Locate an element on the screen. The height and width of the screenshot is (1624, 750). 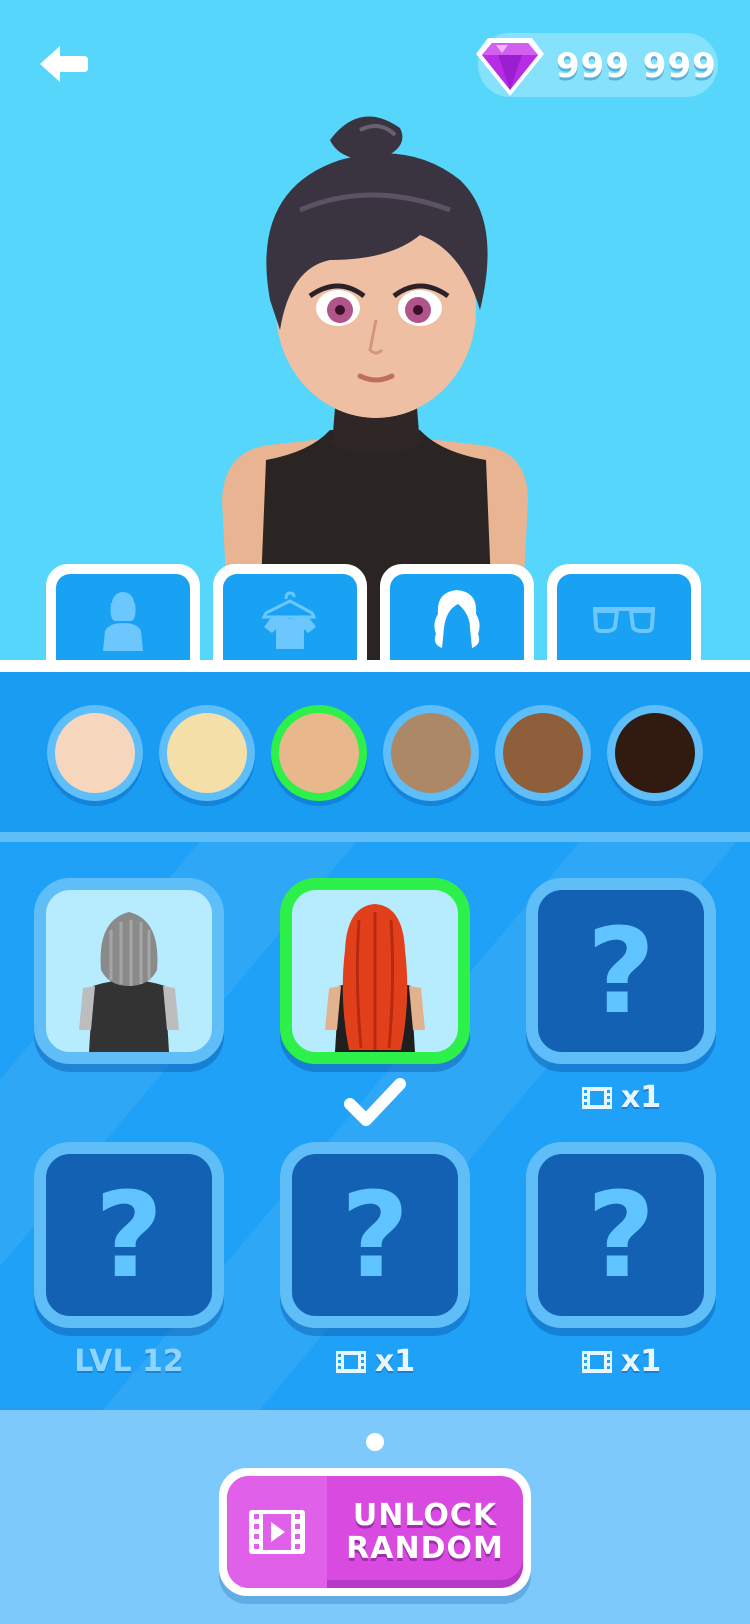
checkmark-icon is located at coordinates (375, 1102).